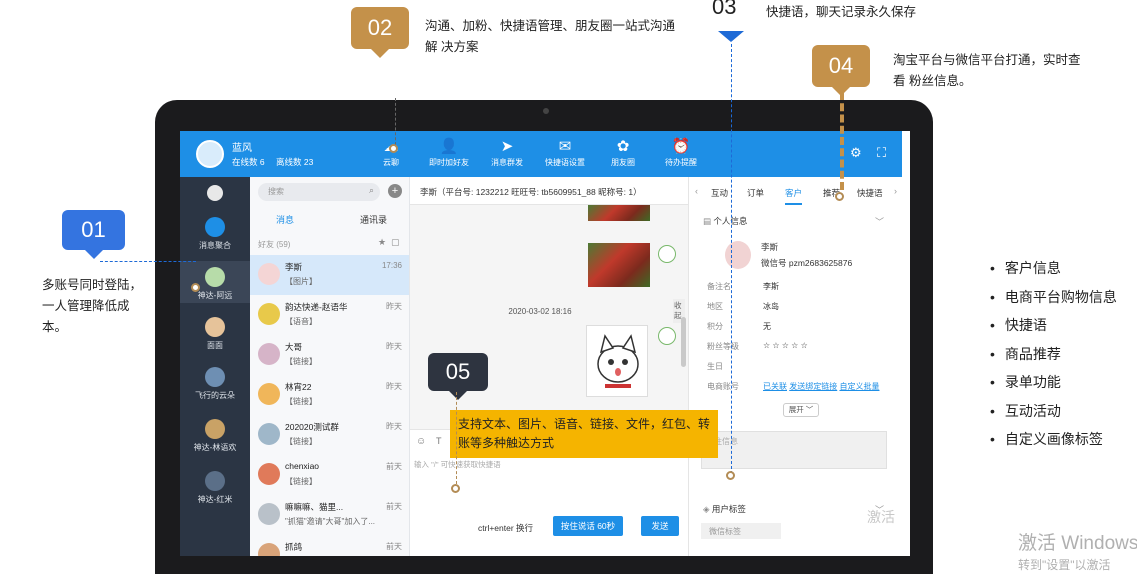  I want to click on row-label: 积分, so click(715, 326).